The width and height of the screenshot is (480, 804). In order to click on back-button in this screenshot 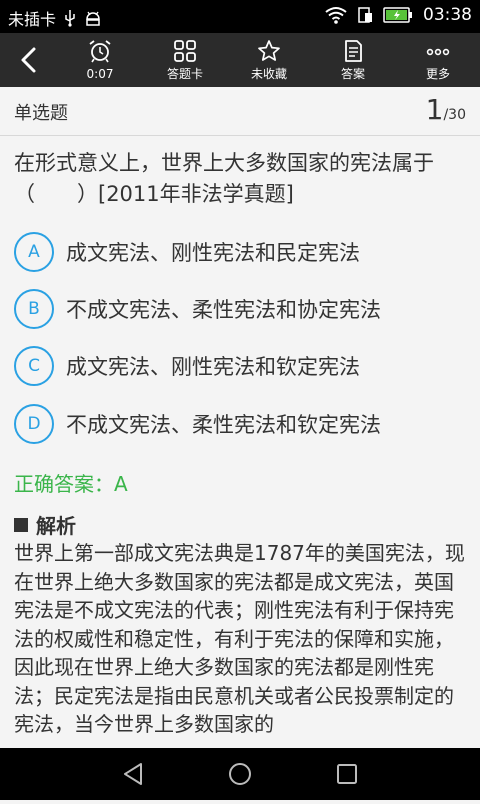, I will do `click(29, 60)`.